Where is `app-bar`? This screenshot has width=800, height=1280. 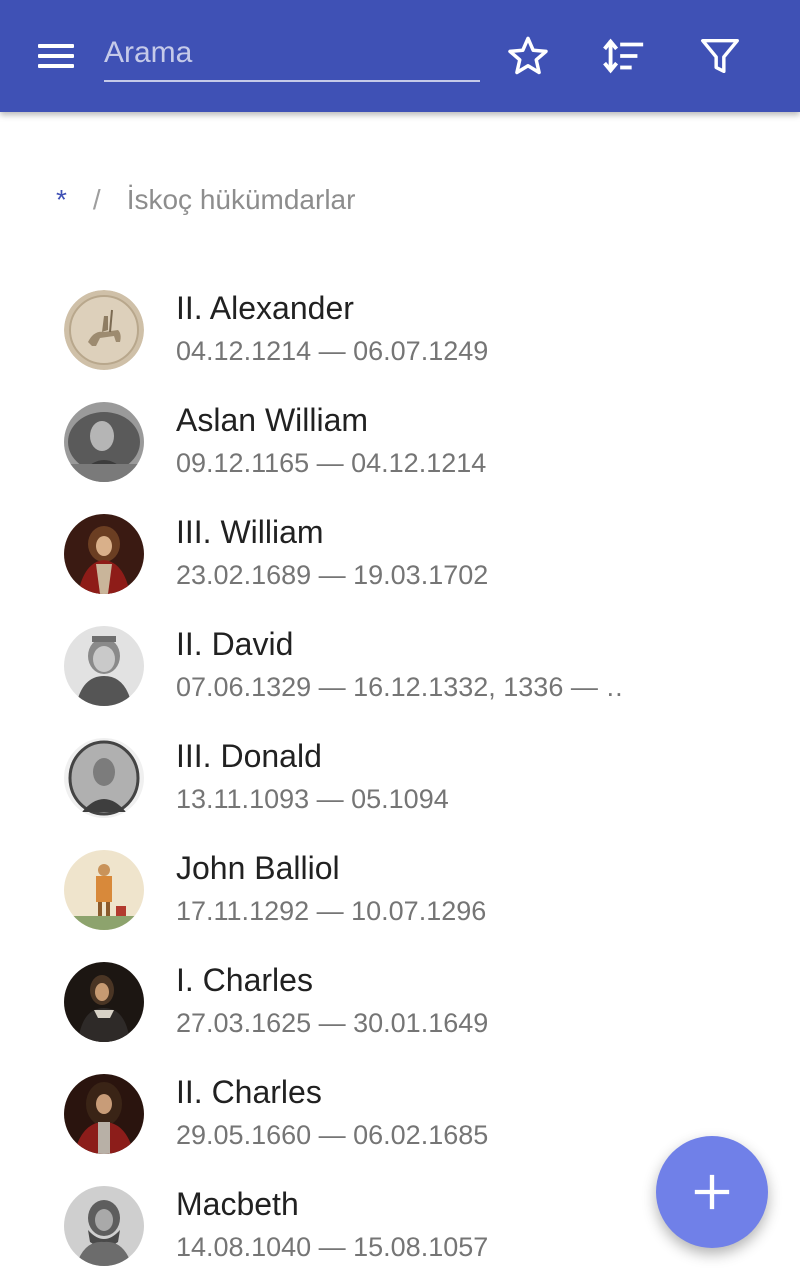 app-bar is located at coordinates (400, 56).